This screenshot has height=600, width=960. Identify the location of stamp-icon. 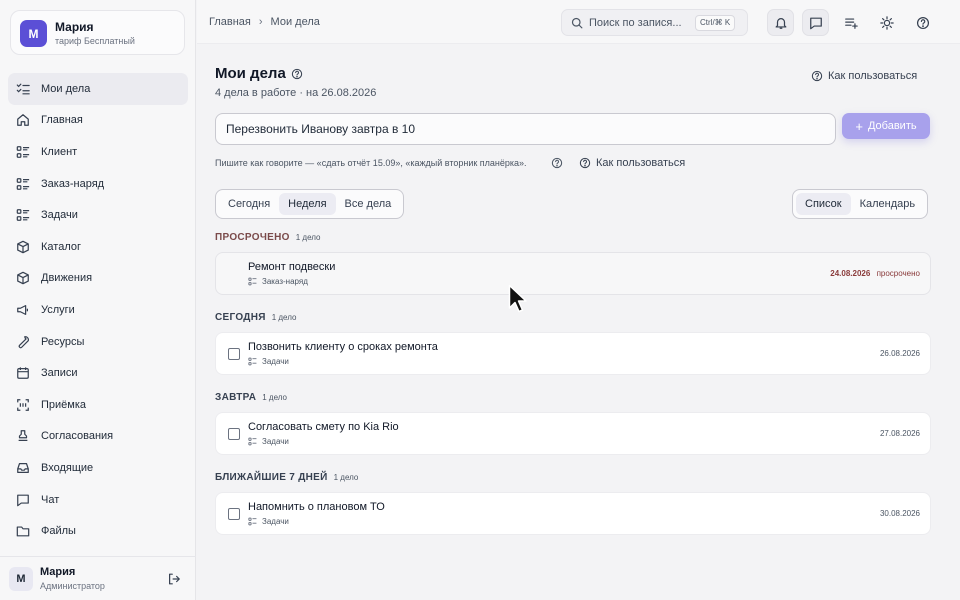
(23, 436).